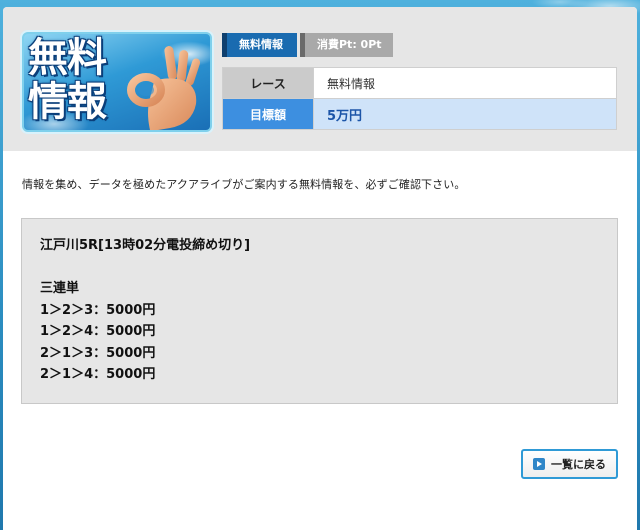 This screenshot has width=640, height=530. Describe the element at coordinates (539, 464) in the screenshot. I see `arrow-right-icon` at that location.